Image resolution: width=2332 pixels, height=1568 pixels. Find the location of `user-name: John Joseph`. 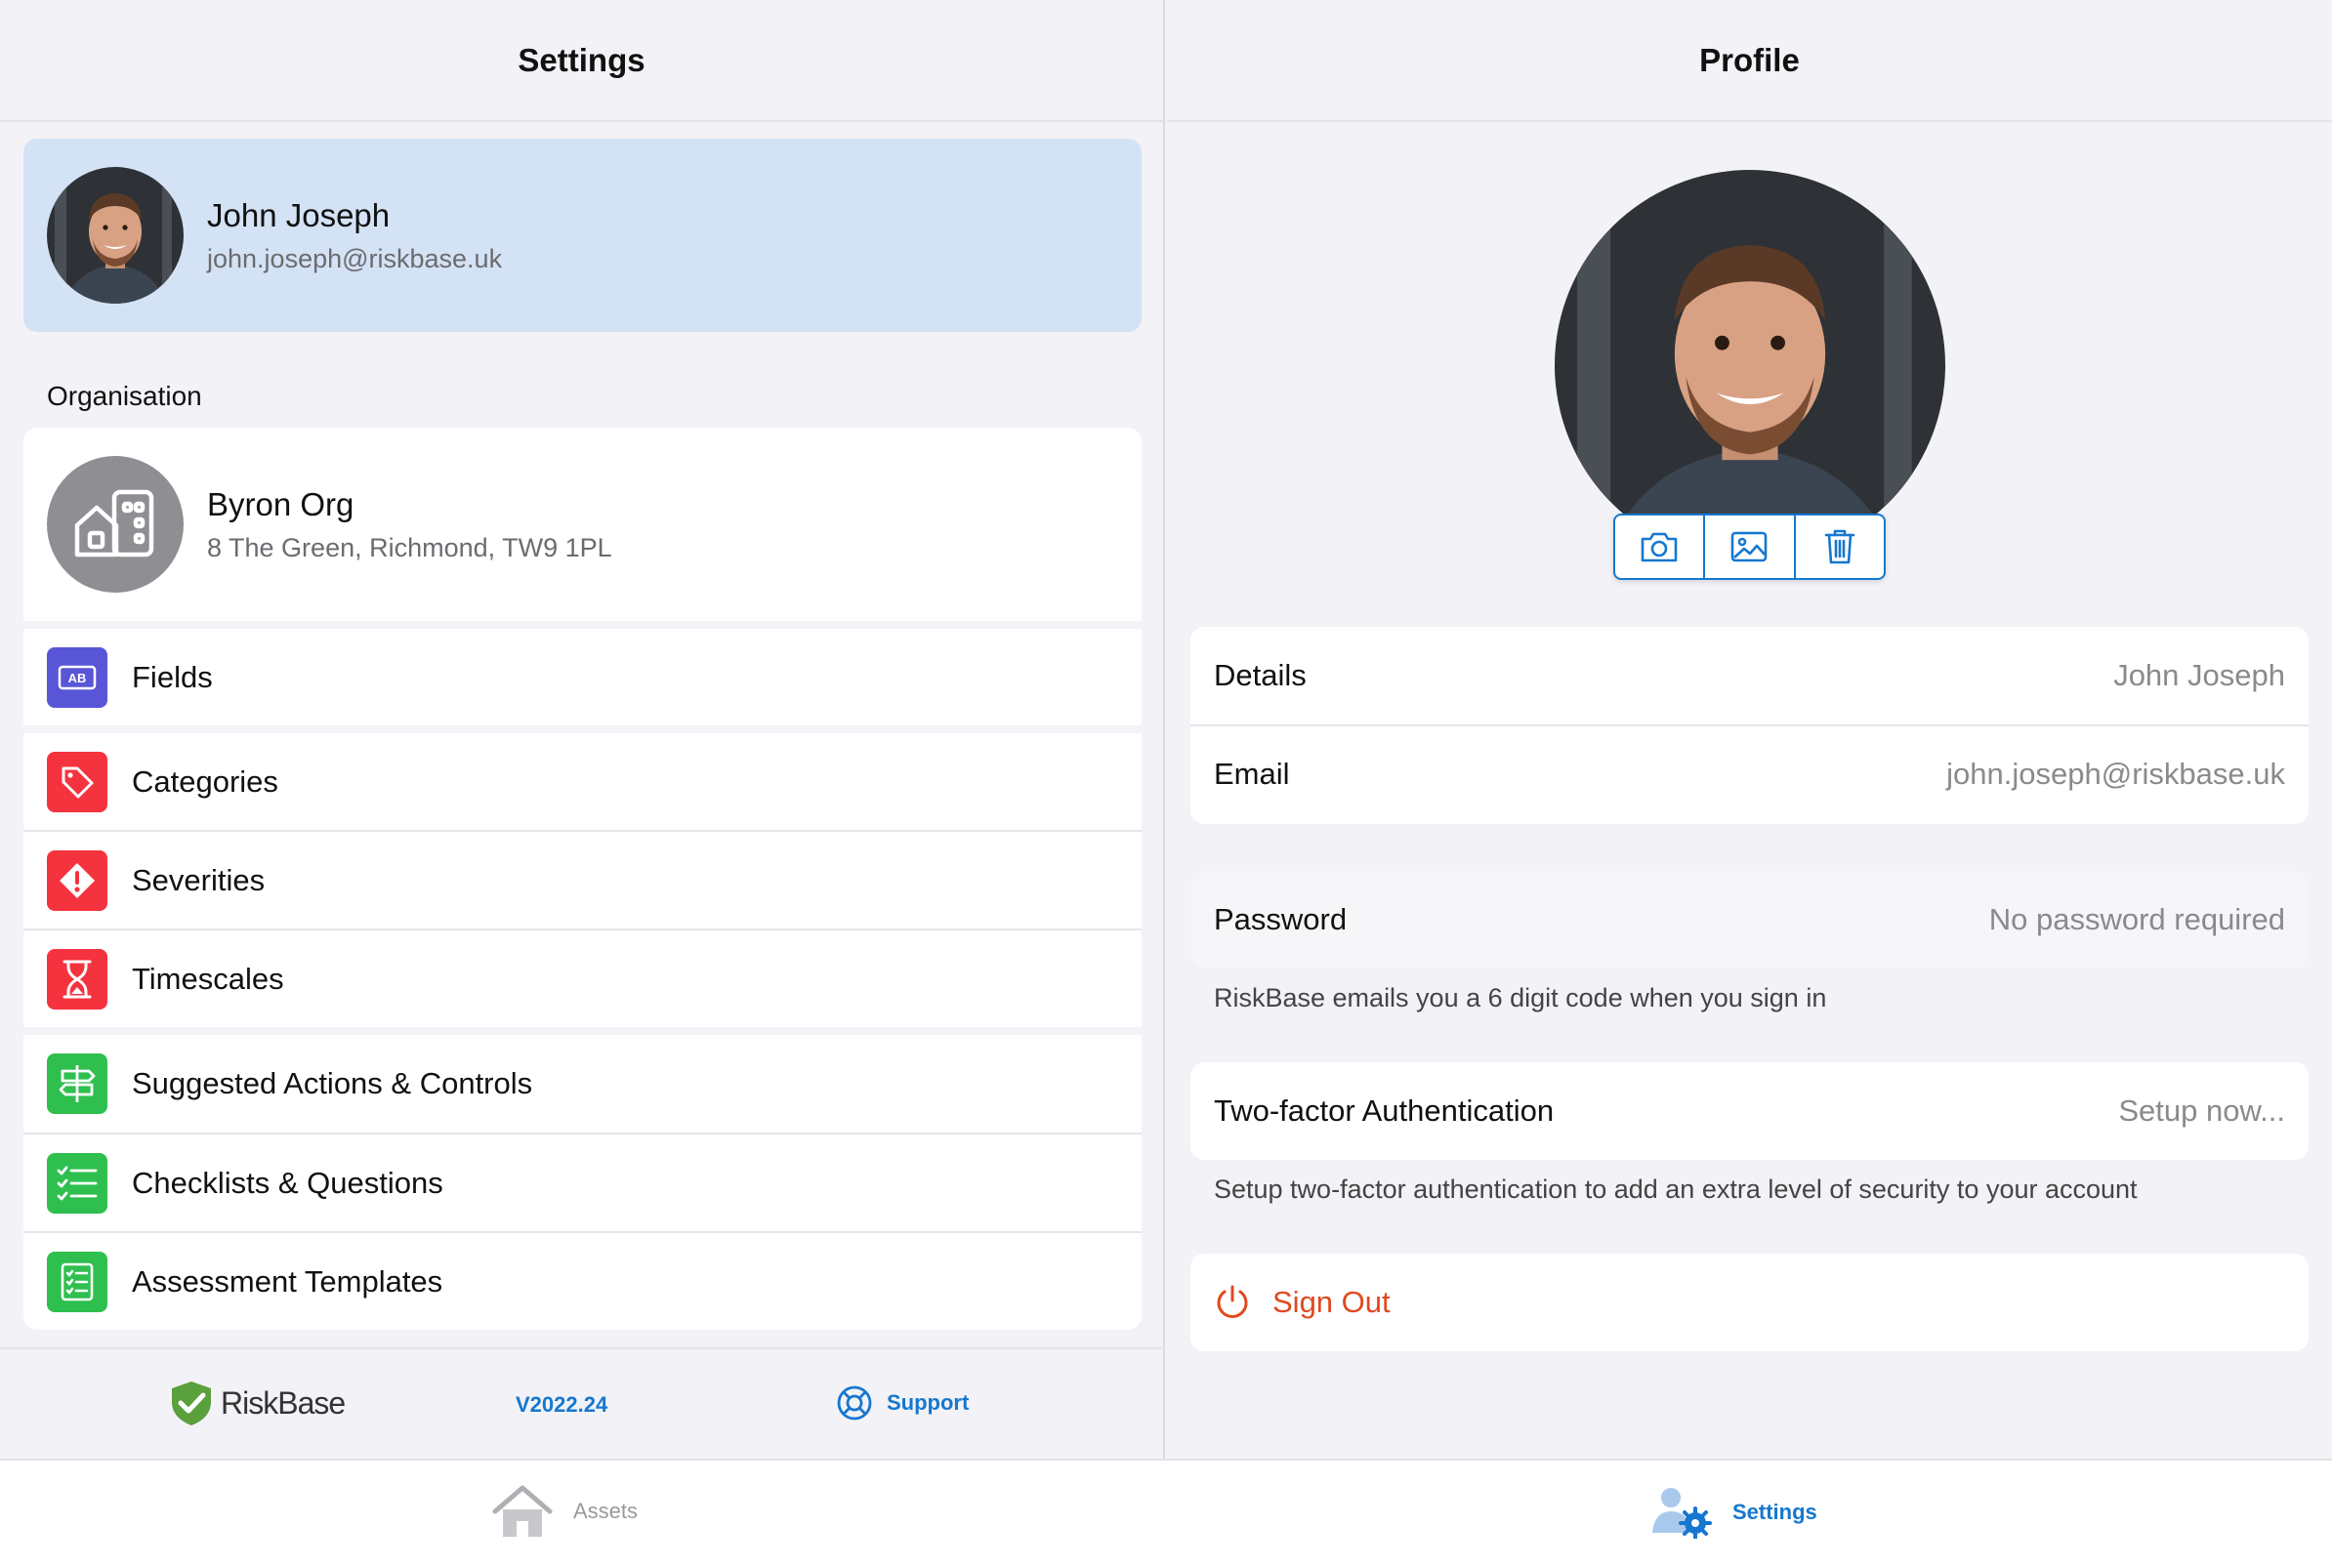

user-name: John Joseph is located at coordinates (299, 214).